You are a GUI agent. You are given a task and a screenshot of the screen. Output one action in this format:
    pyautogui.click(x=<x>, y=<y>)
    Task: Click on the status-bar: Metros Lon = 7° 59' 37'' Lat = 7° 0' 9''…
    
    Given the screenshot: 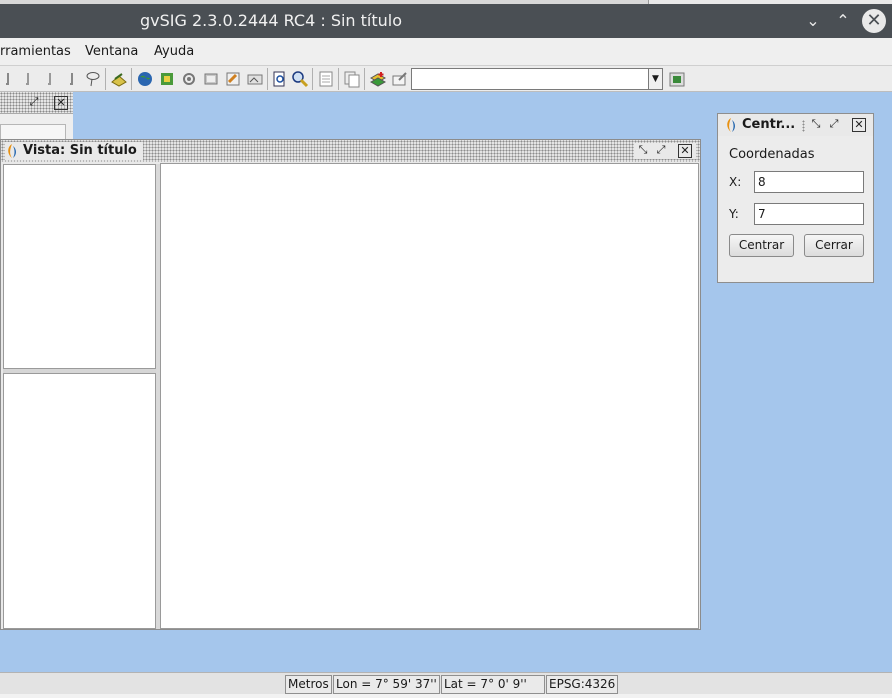 What is the action you would take?
    pyautogui.click(x=446, y=683)
    